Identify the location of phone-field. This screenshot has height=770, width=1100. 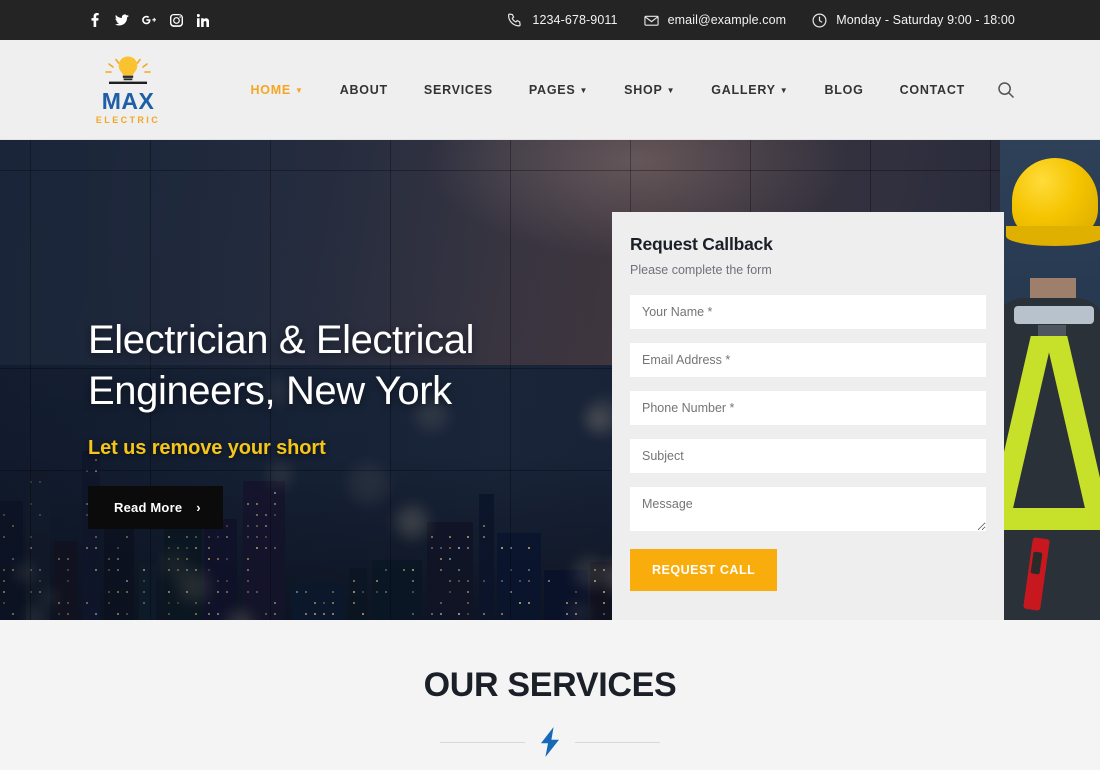
(808, 408).